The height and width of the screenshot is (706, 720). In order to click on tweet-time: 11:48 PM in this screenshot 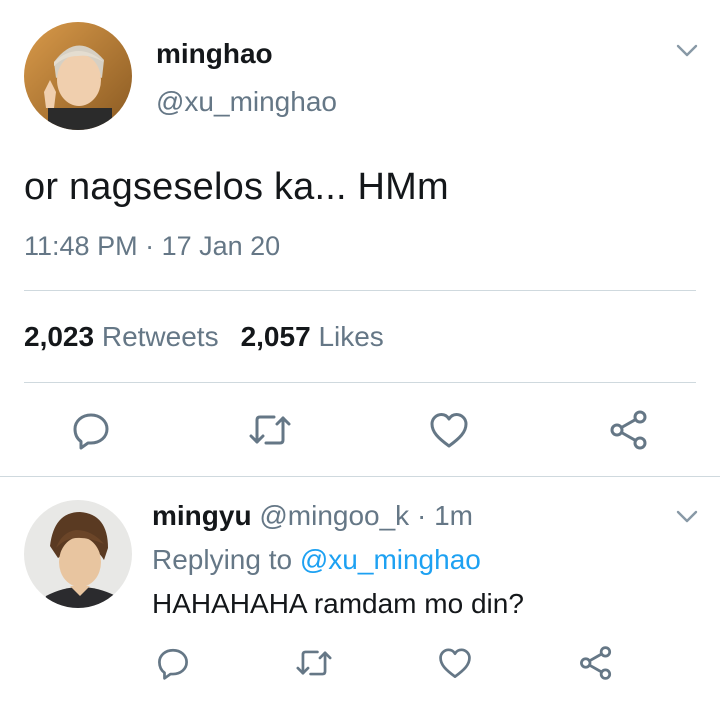, I will do `click(81, 246)`.